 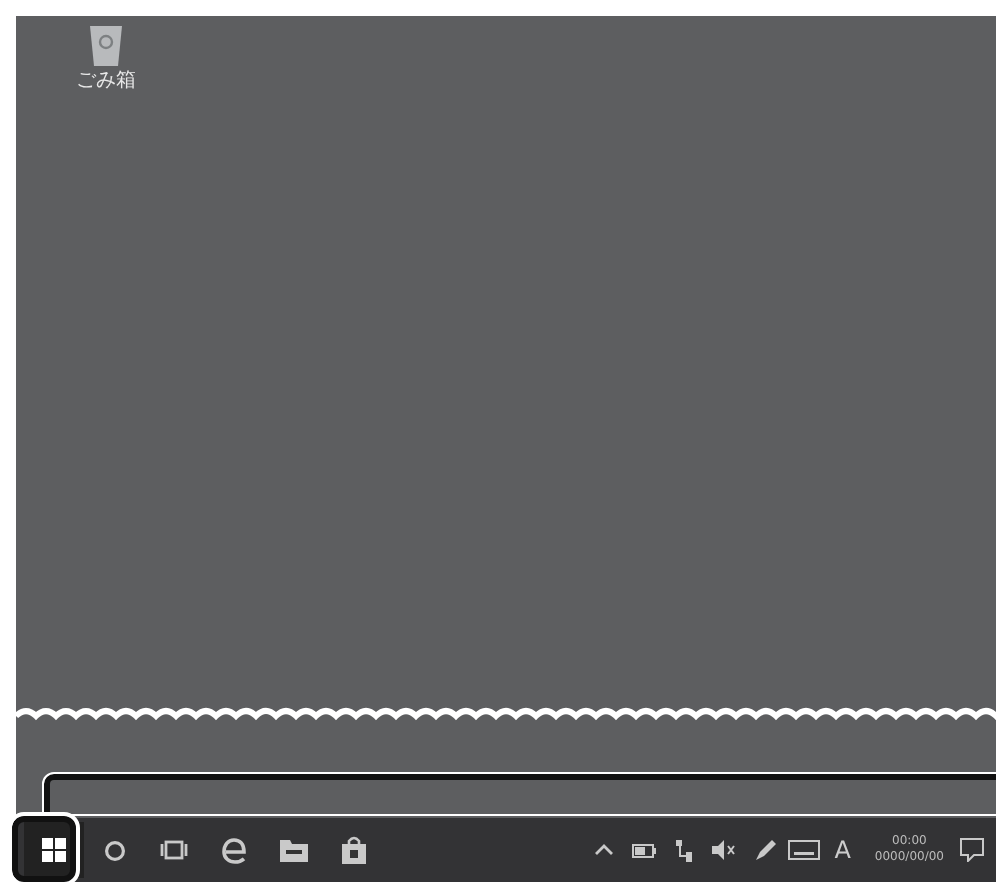 I want to click on recycle-bin-icon, so click(x=106, y=46).